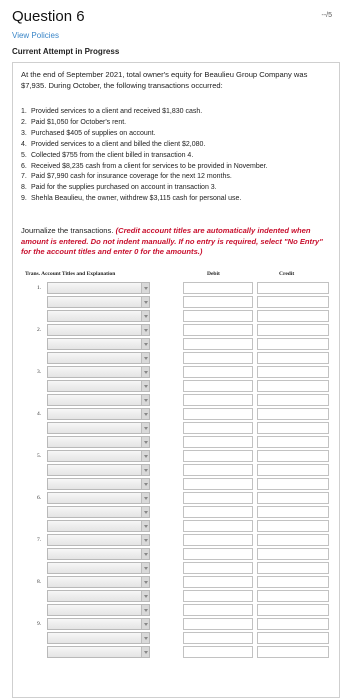  Describe the element at coordinates (35, 35) in the screenshot. I see `view-policies-link: View Policies` at that location.